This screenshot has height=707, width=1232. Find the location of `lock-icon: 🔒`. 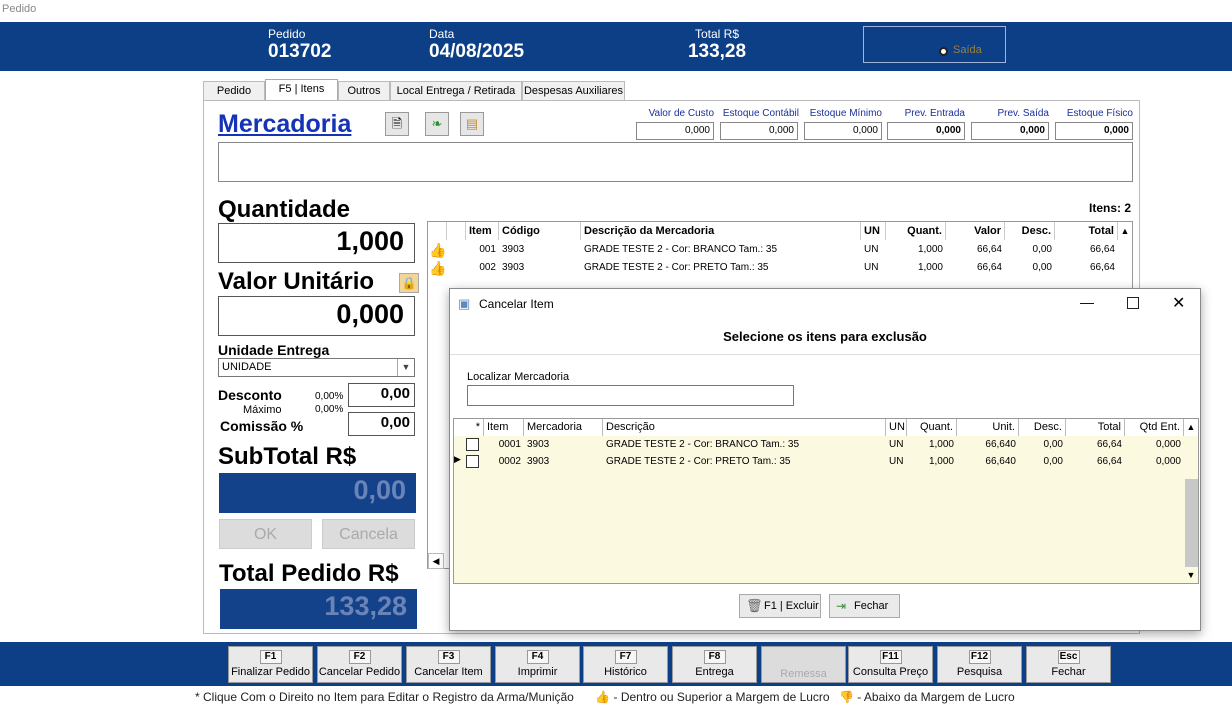

lock-icon: 🔒 is located at coordinates (409, 283).